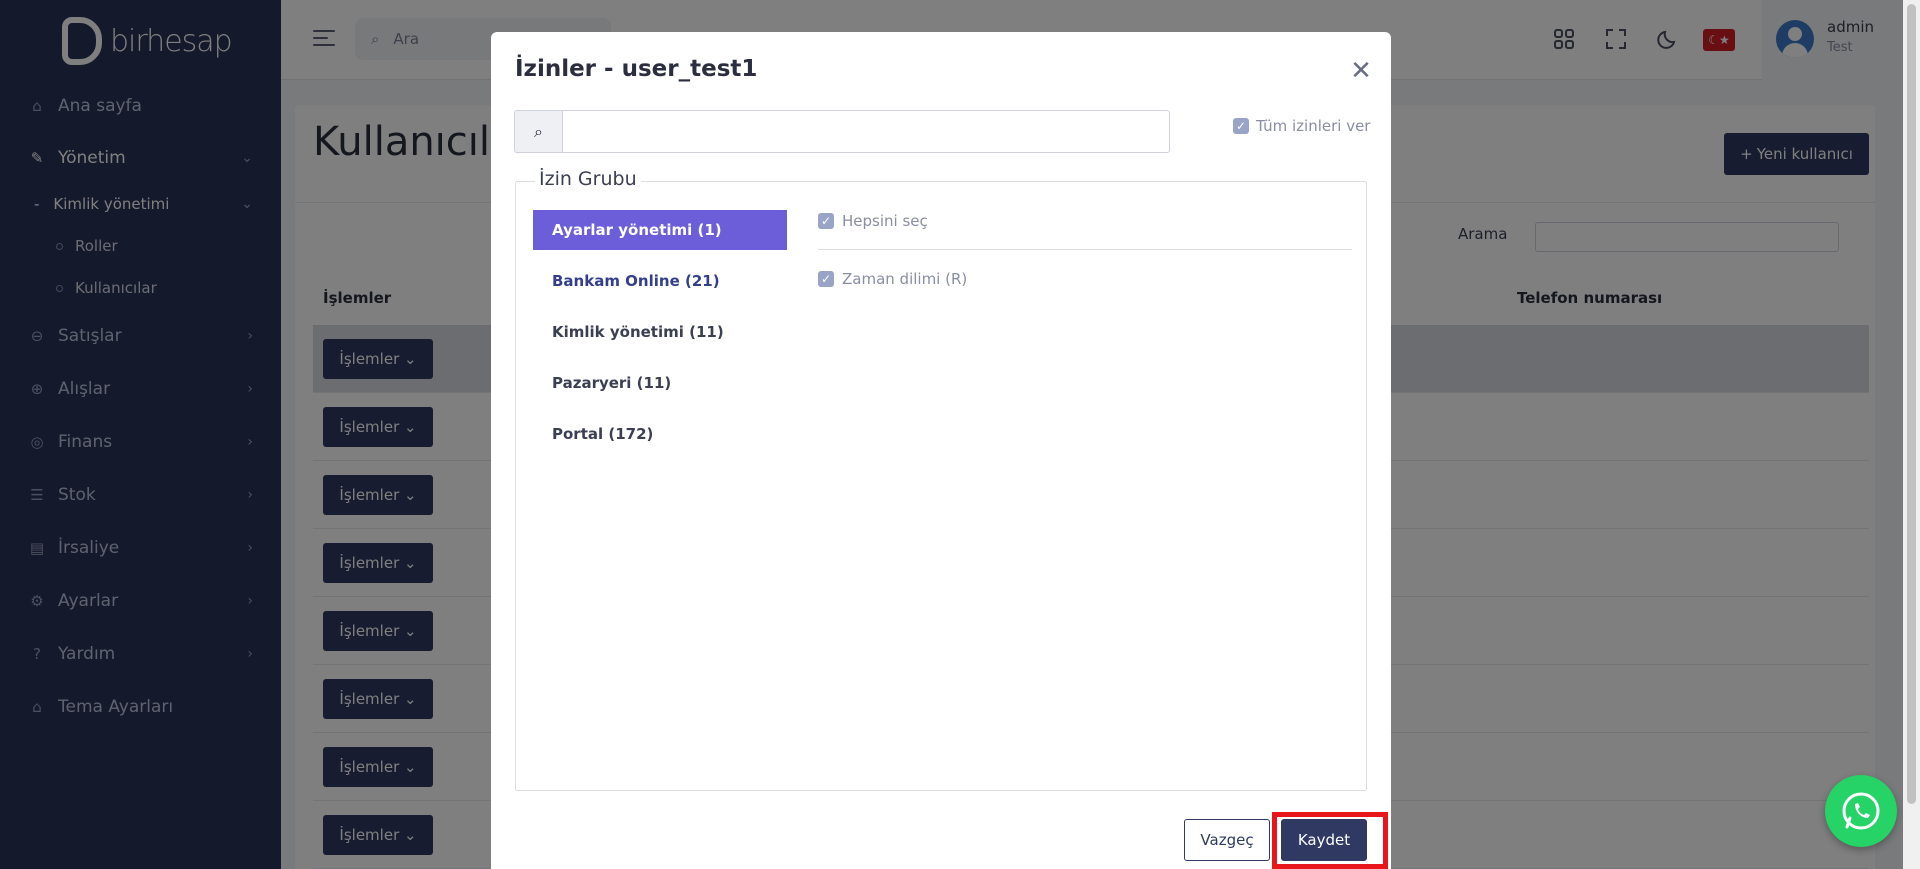 This screenshot has width=1920, height=869. I want to click on select-all-checkbox: ✓ Hepsini seç, so click(873, 221).